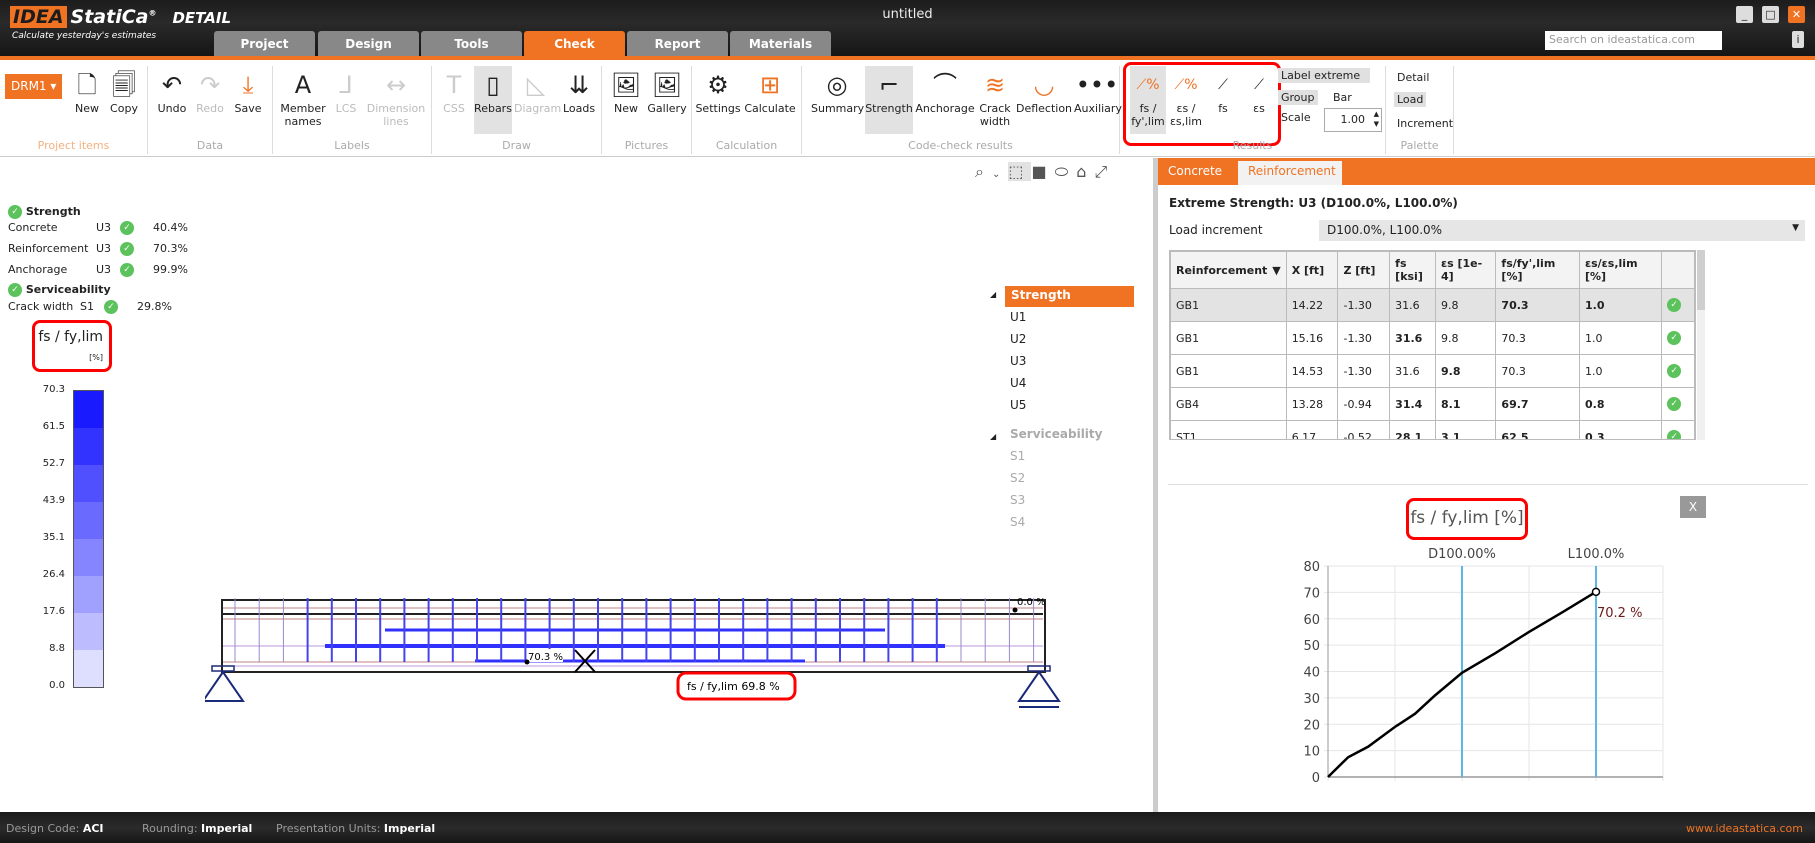  I want to click on maximize-button: □, so click(1770, 14).